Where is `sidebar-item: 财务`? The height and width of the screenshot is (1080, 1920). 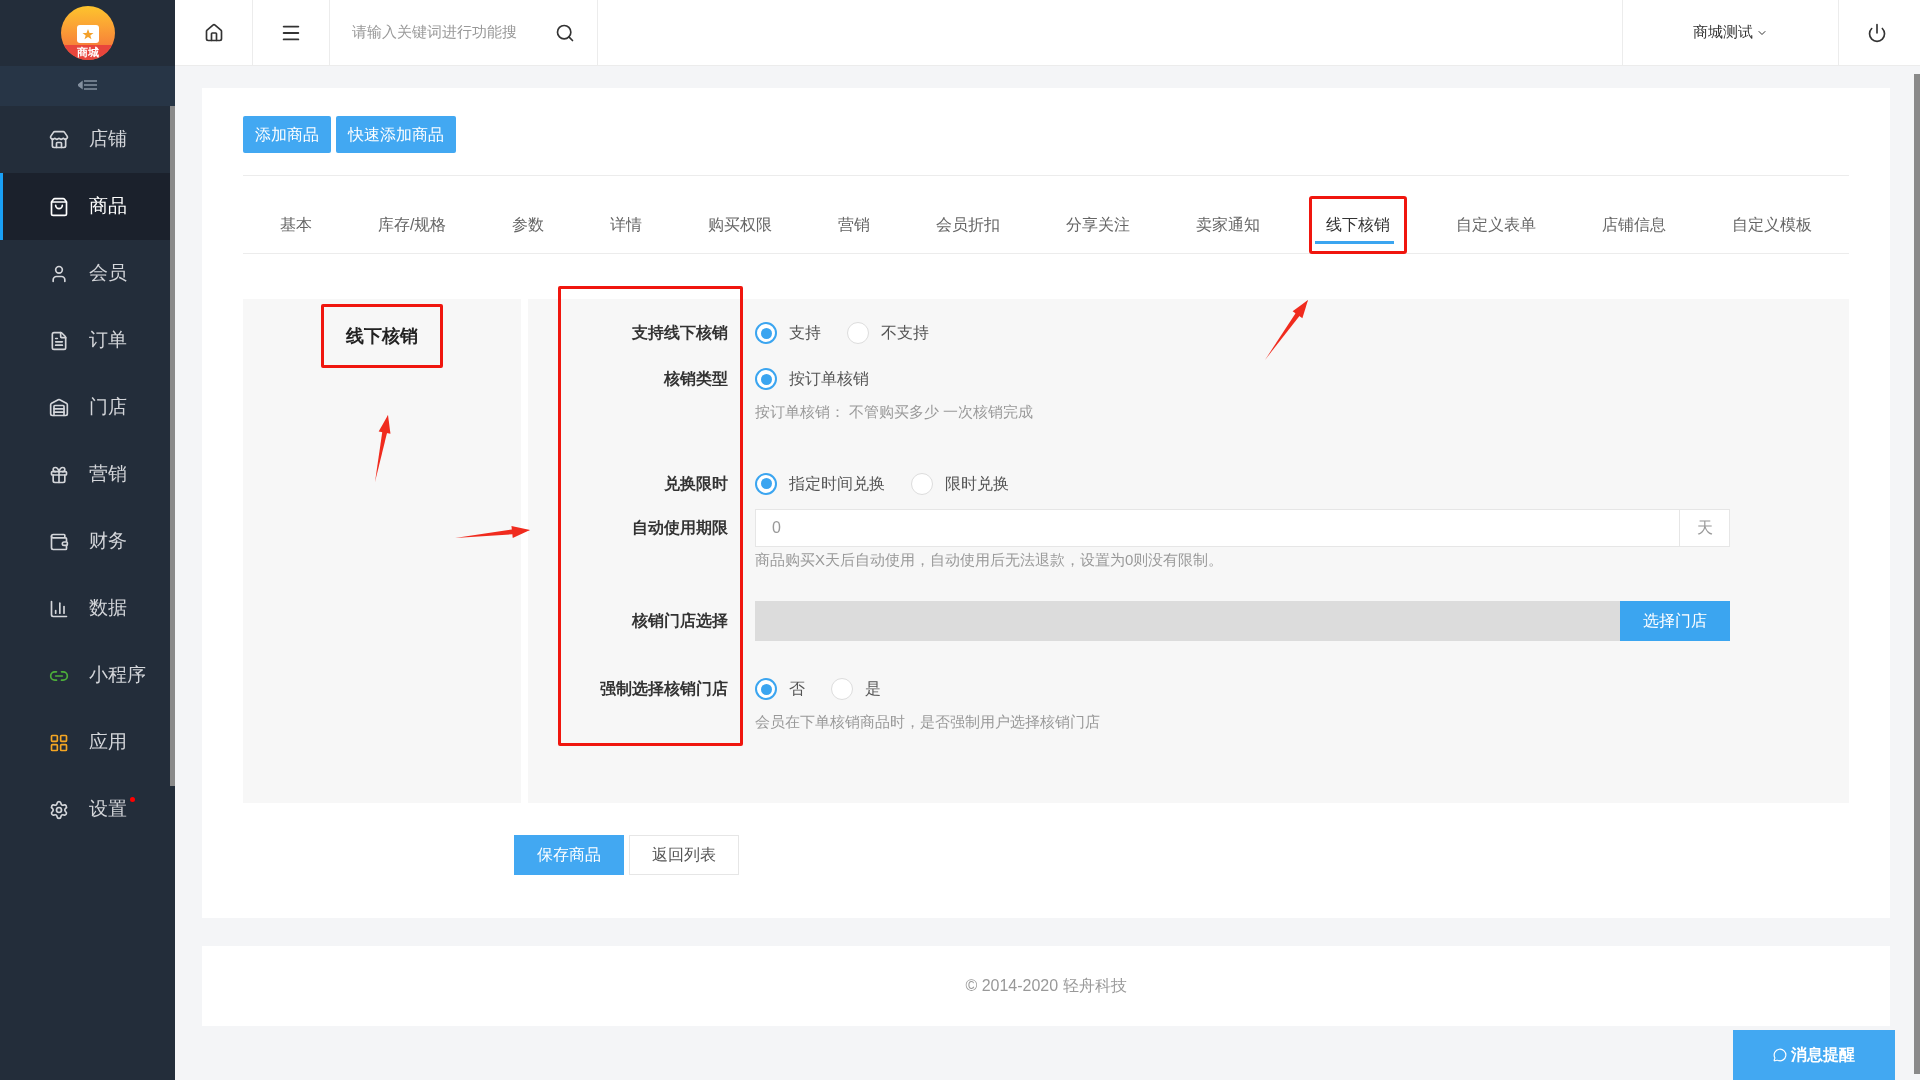
sidebar-item: 财务 is located at coordinates (85, 541).